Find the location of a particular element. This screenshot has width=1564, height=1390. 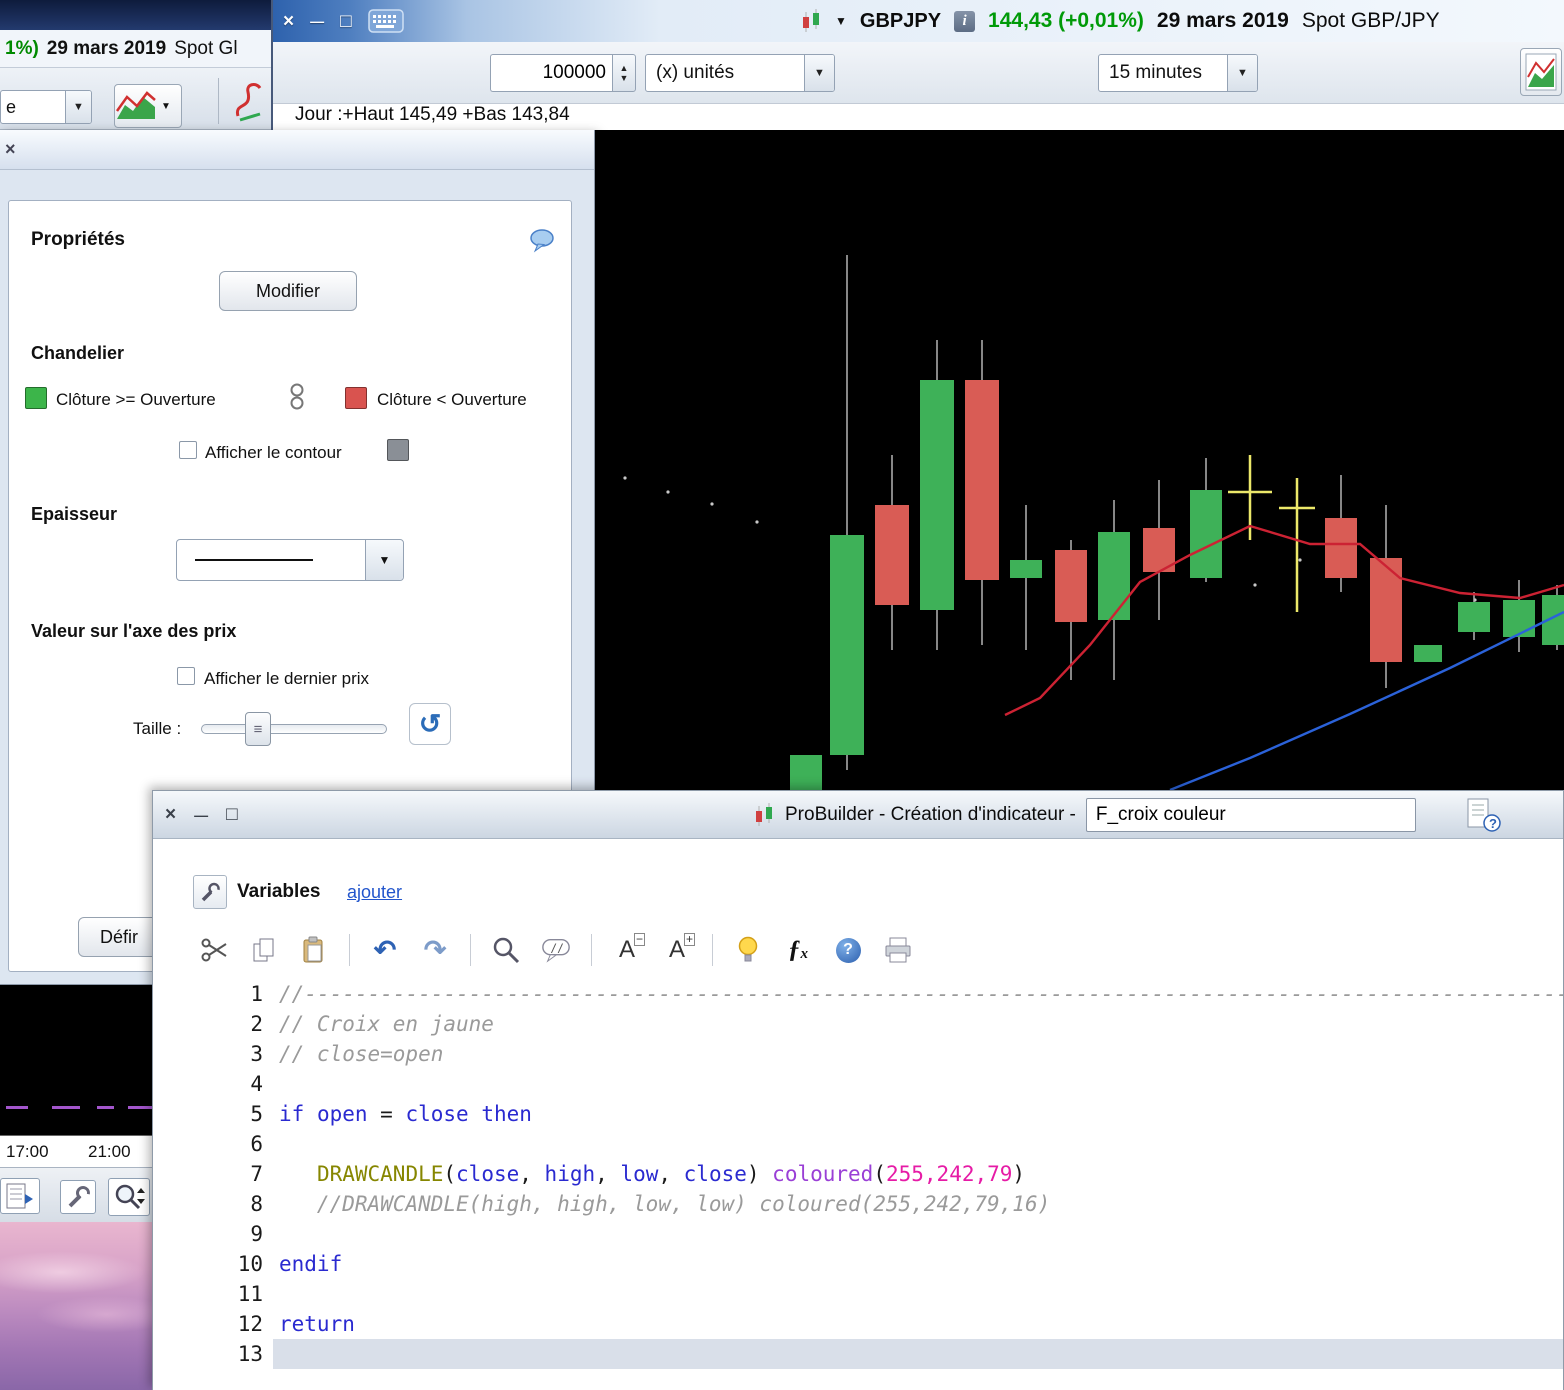

code-line: 3// close=open is located at coordinates (858, 1054).